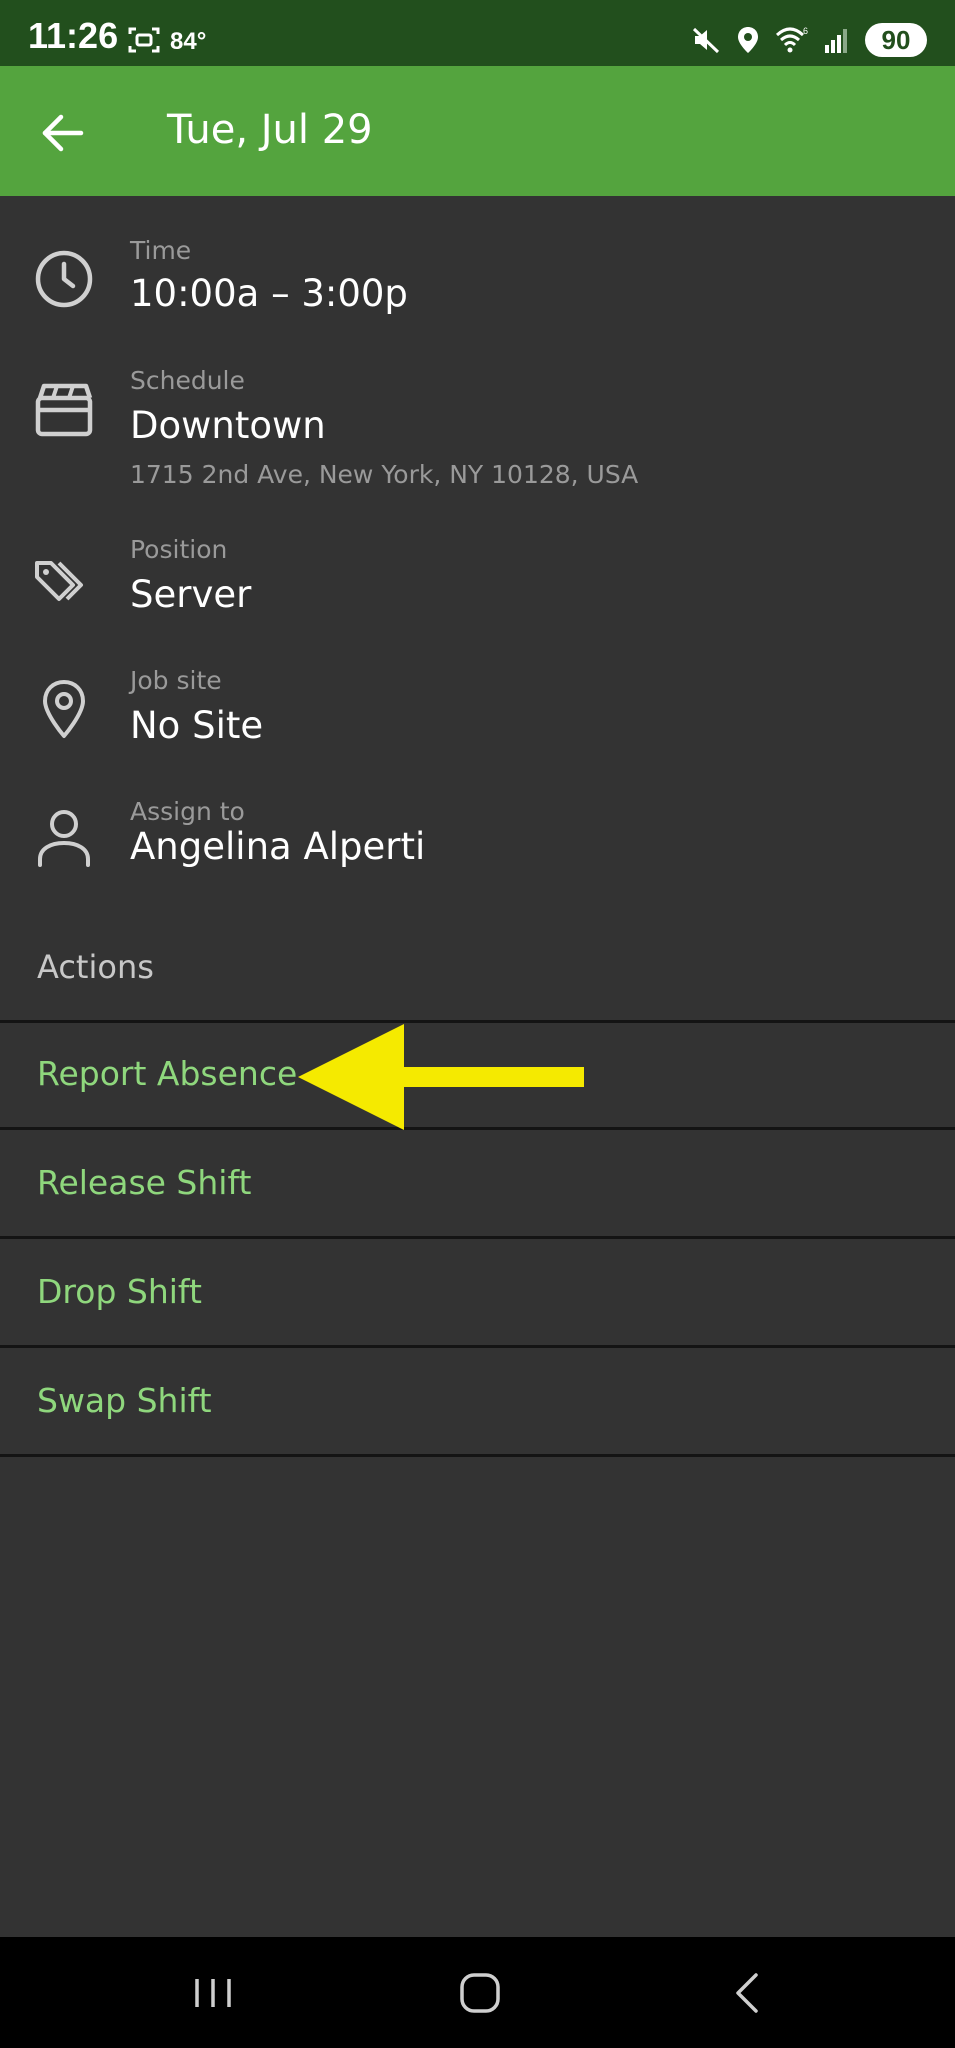  I want to click on detail-row-assign-to: Assign to Angelina Alperti, so click(477, 847).